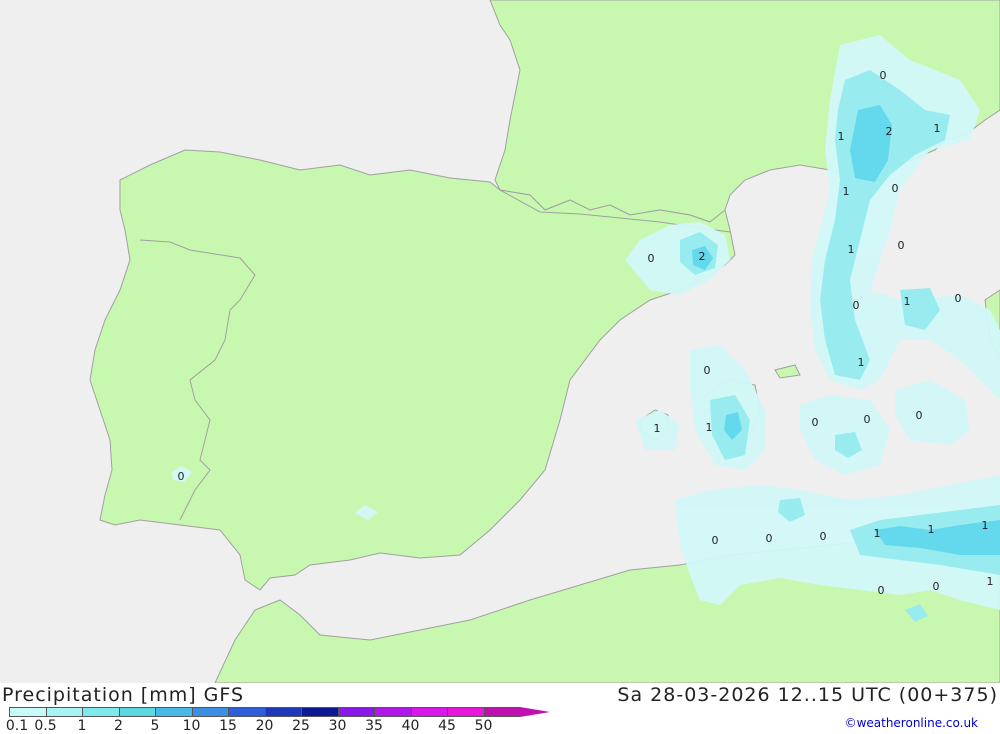 Image resolution: width=1000 pixels, height=734 pixels. I want to click on legend-tick-label: 50, so click(483, 726).